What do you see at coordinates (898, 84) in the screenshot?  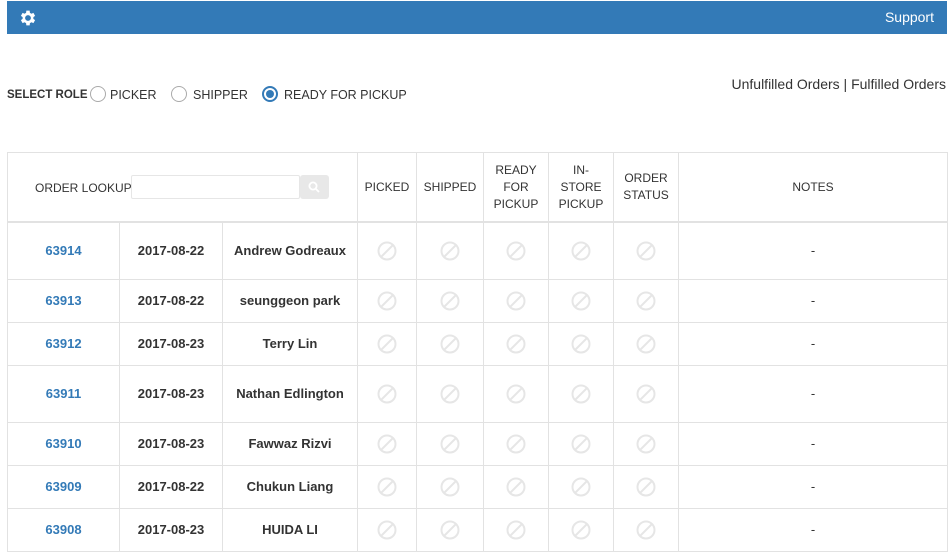 I see `fulfilled-orders-link: Fulfilled Orders` at bounding box center [898, 84].